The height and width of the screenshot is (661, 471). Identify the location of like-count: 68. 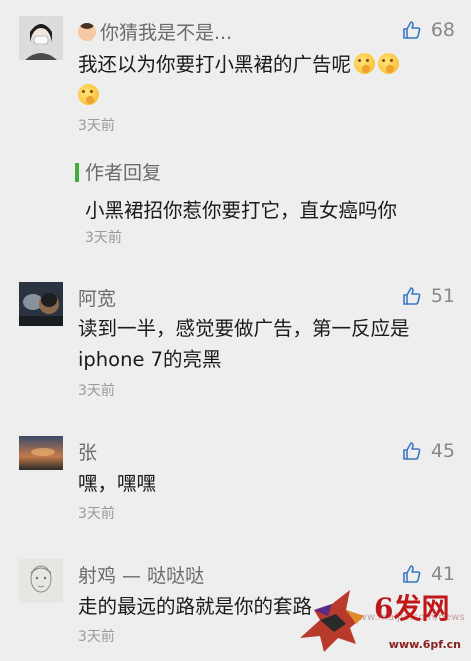
(442, 30).